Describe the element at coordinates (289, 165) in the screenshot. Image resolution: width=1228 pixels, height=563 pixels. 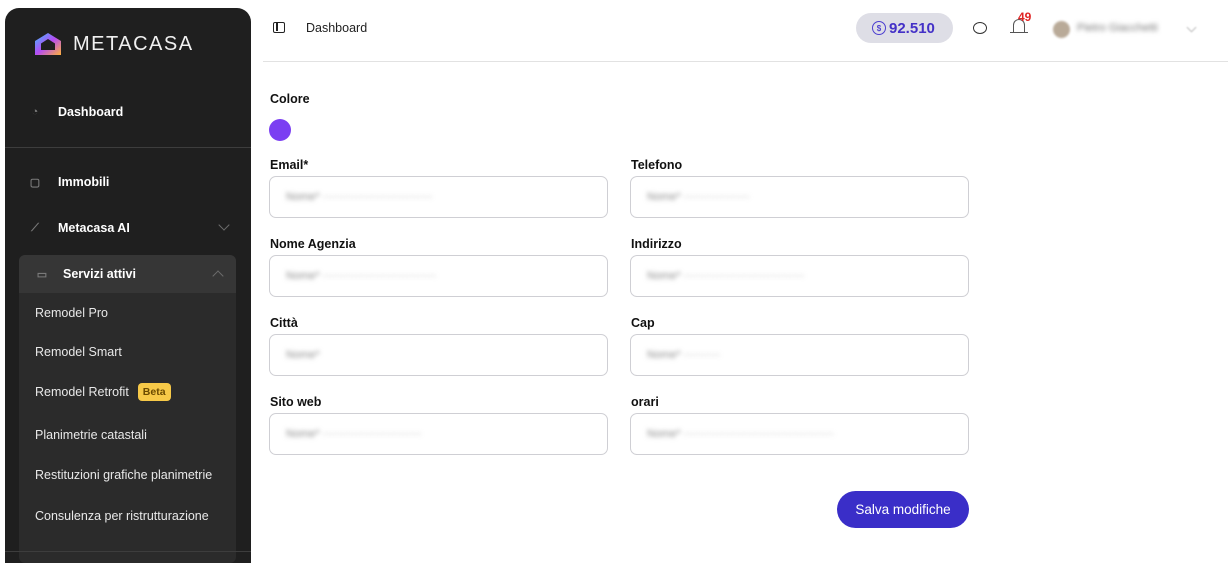
I see `email-label: Email*` at that location.